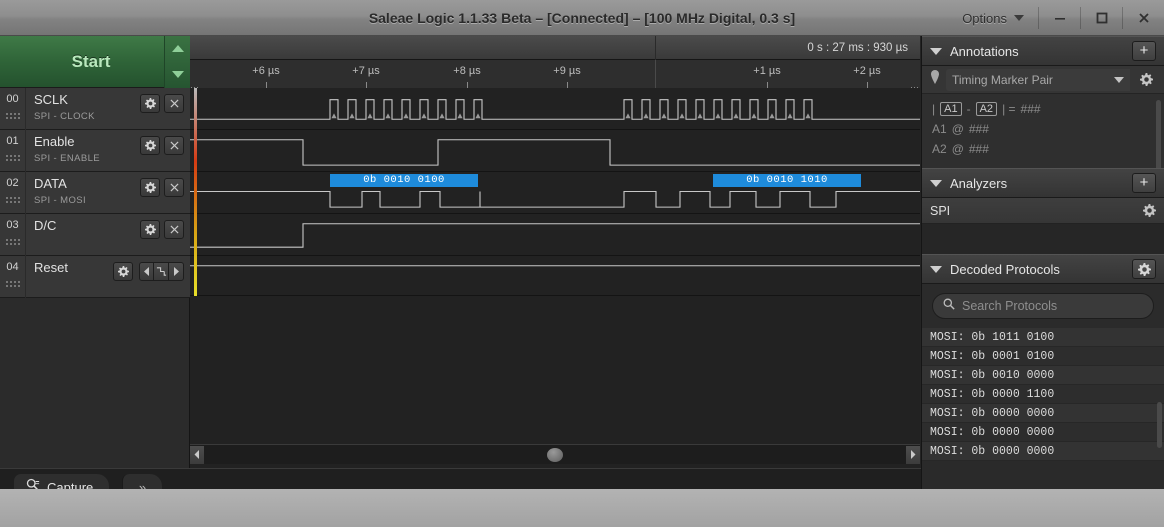  I want to click on channel-index: 04, so click(13, 277).